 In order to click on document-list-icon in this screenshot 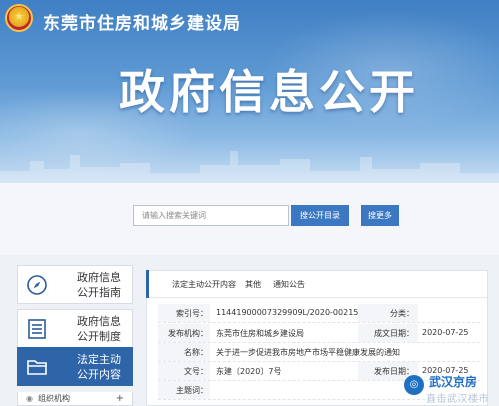, I will do `click(37, 329)`.